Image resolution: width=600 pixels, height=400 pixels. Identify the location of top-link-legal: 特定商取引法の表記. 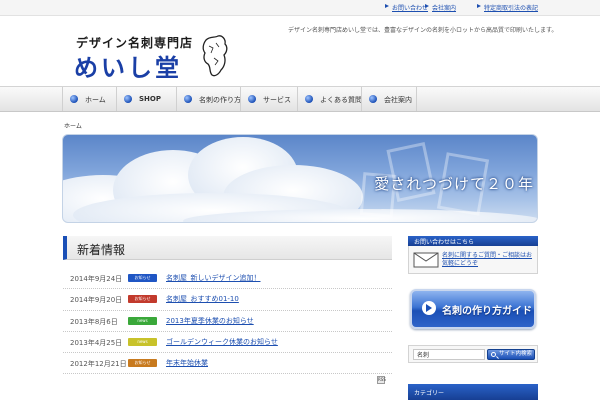
(507, 7).